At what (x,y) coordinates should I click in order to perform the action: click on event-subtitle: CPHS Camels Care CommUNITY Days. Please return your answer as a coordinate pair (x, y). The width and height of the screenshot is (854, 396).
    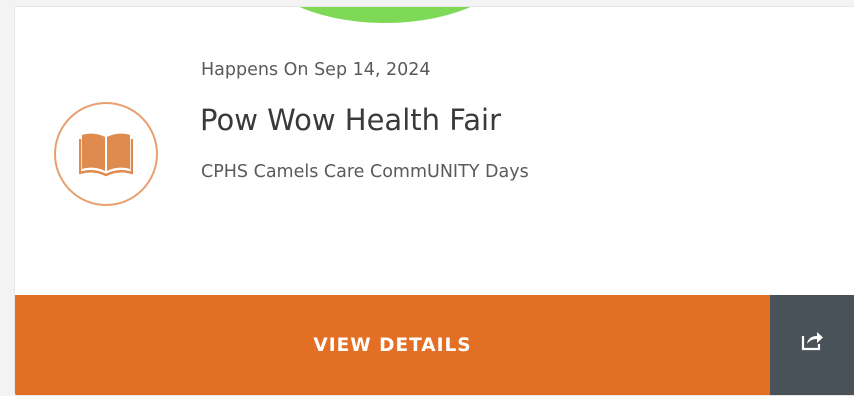
    Looking at the image, I should click on (365, 172).